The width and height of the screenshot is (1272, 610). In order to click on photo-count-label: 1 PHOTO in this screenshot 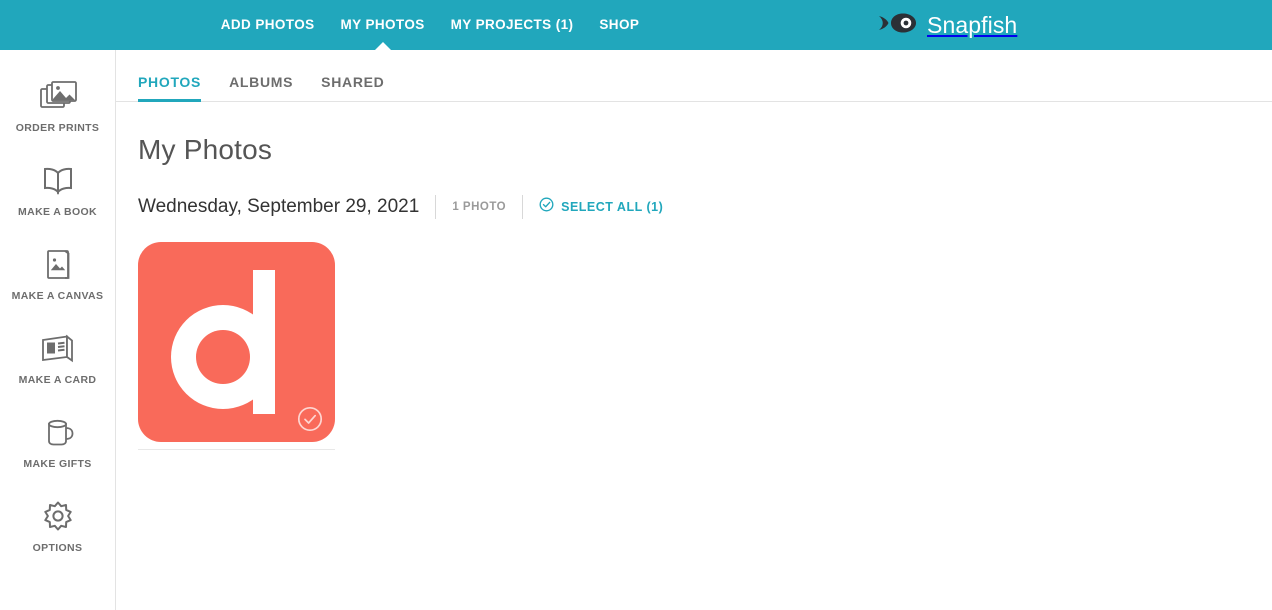, I will do `click(479, 207)`.